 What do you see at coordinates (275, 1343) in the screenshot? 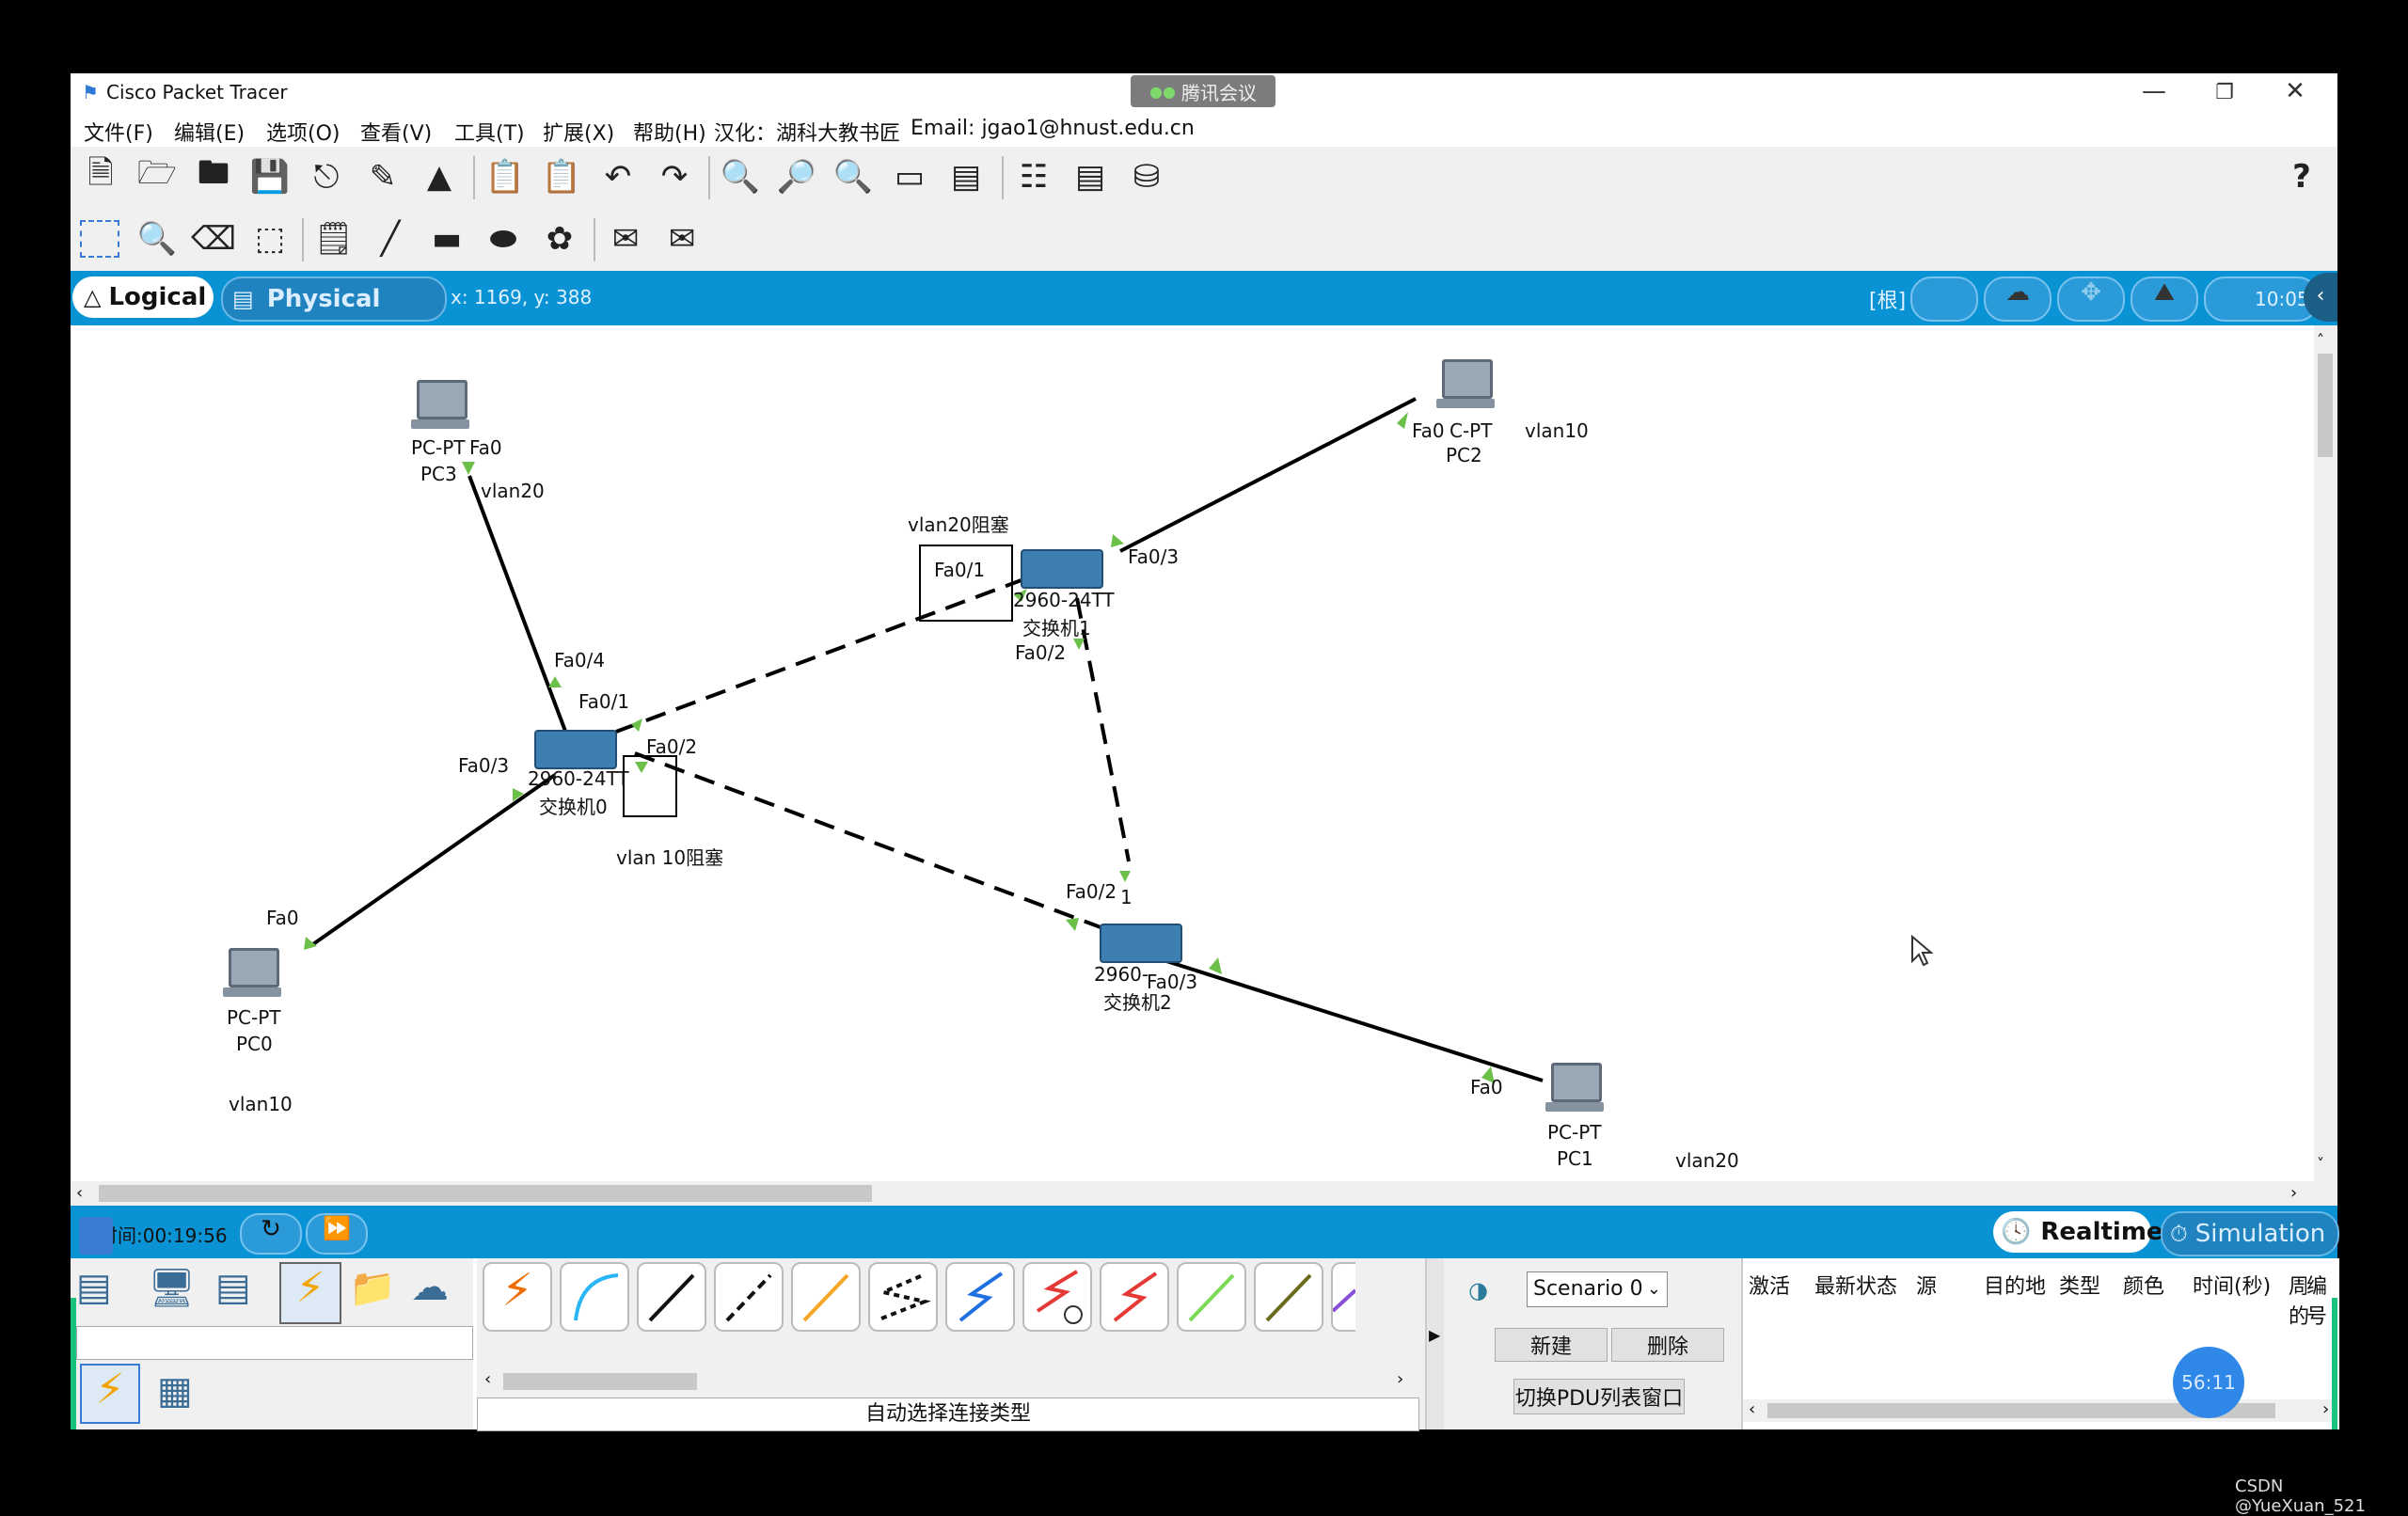
I see `device-search-box` at bounding box center [275, 1343].